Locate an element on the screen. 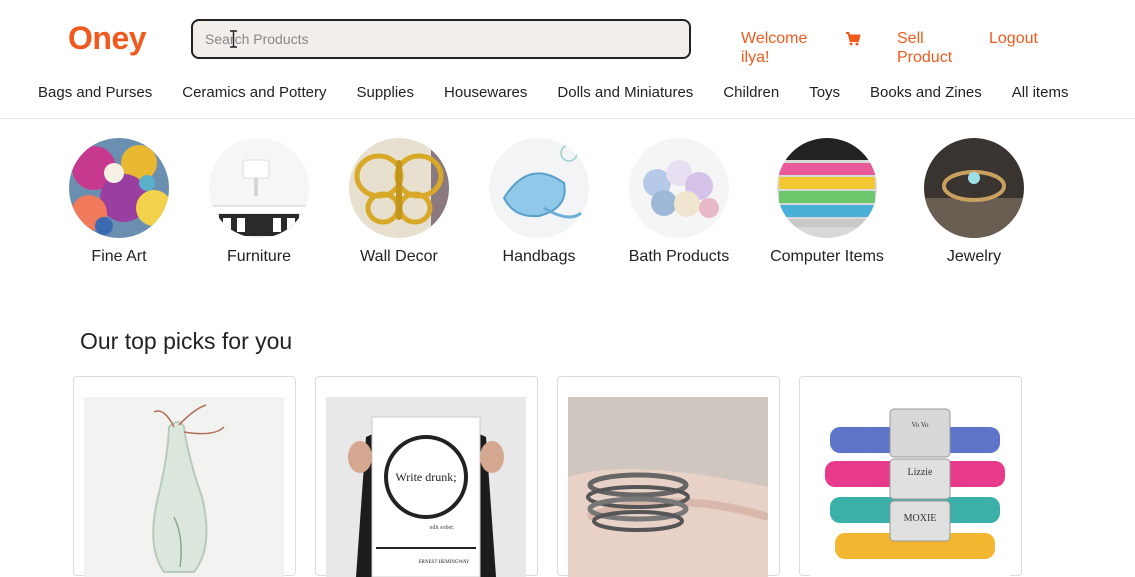  featured-label: Bath Products is located at coordinates (679, 256).